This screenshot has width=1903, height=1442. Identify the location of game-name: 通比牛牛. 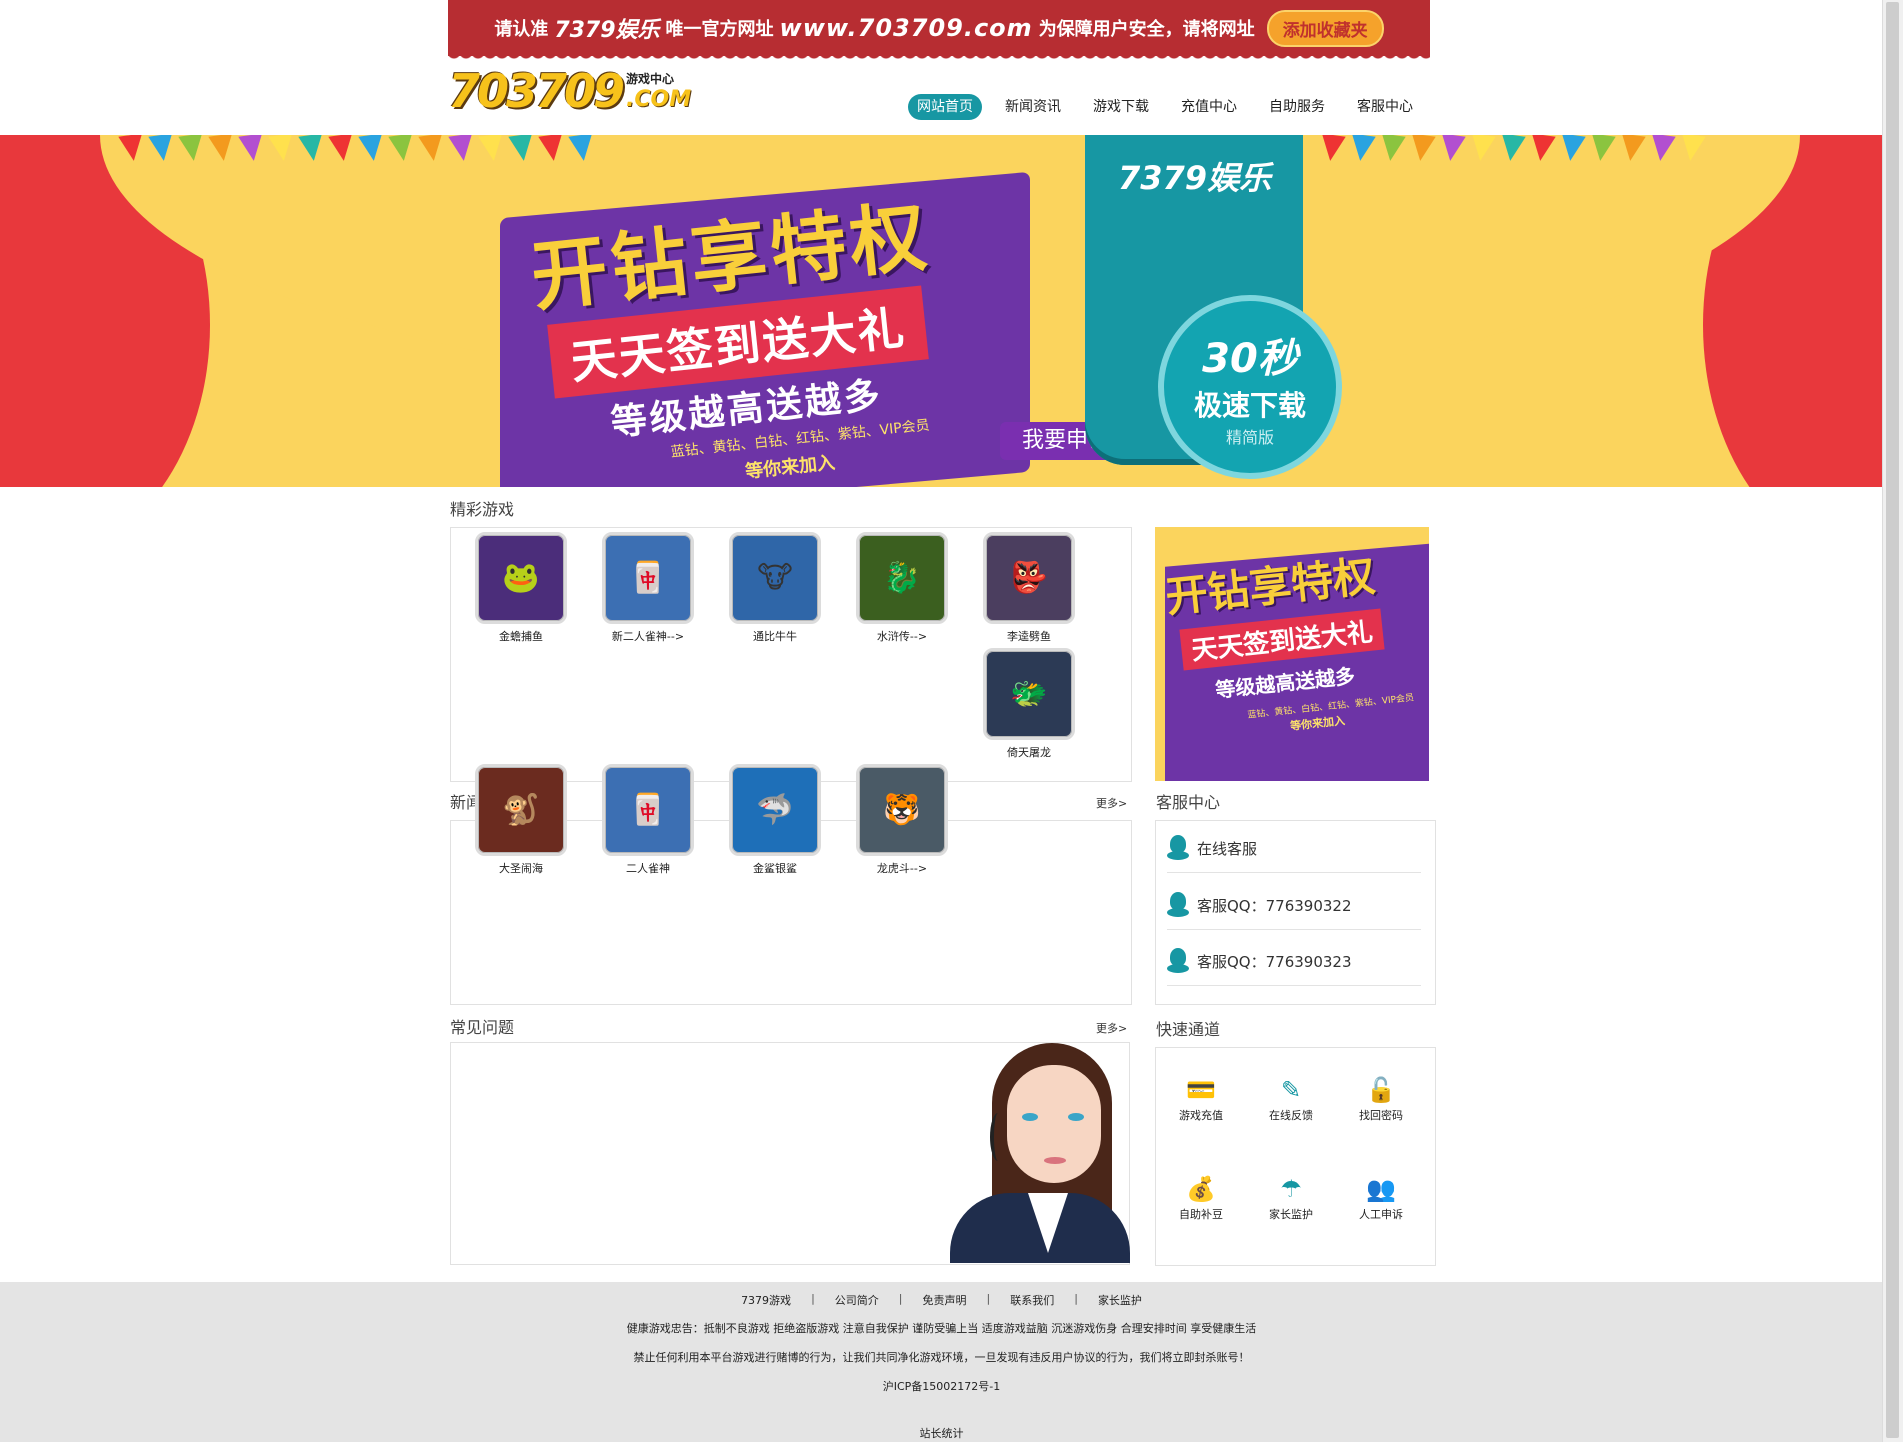
(775, 636).